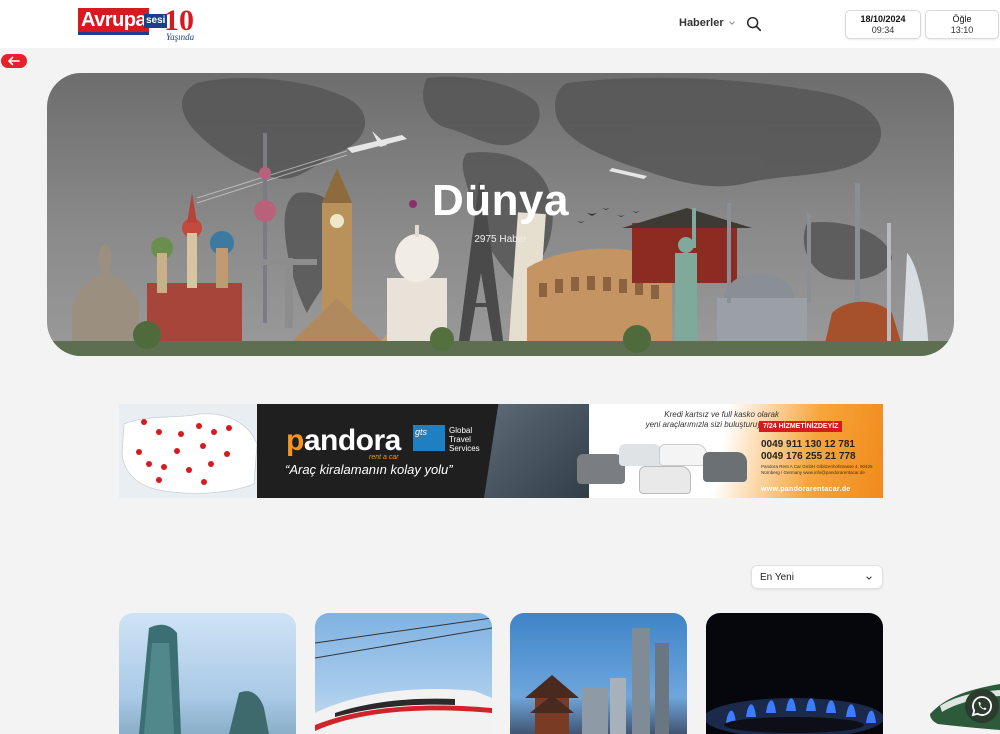 This screenshot has width=1000, height=734. I want to click on back-button, so click(14, 61).